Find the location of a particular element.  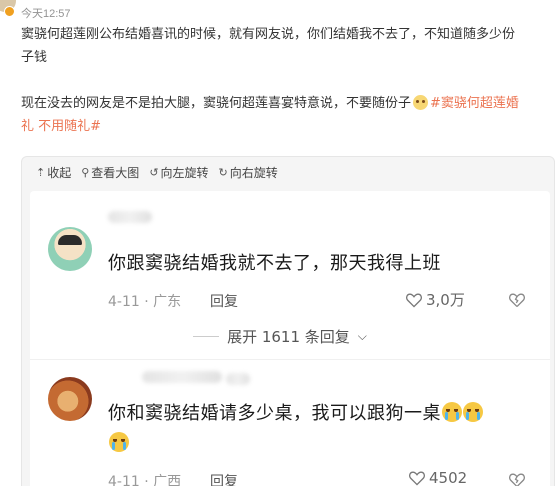

comment-text: 你和窦骁结婚请多少桌，我可以跟狗一桌 is located at coordinates (318, 429).